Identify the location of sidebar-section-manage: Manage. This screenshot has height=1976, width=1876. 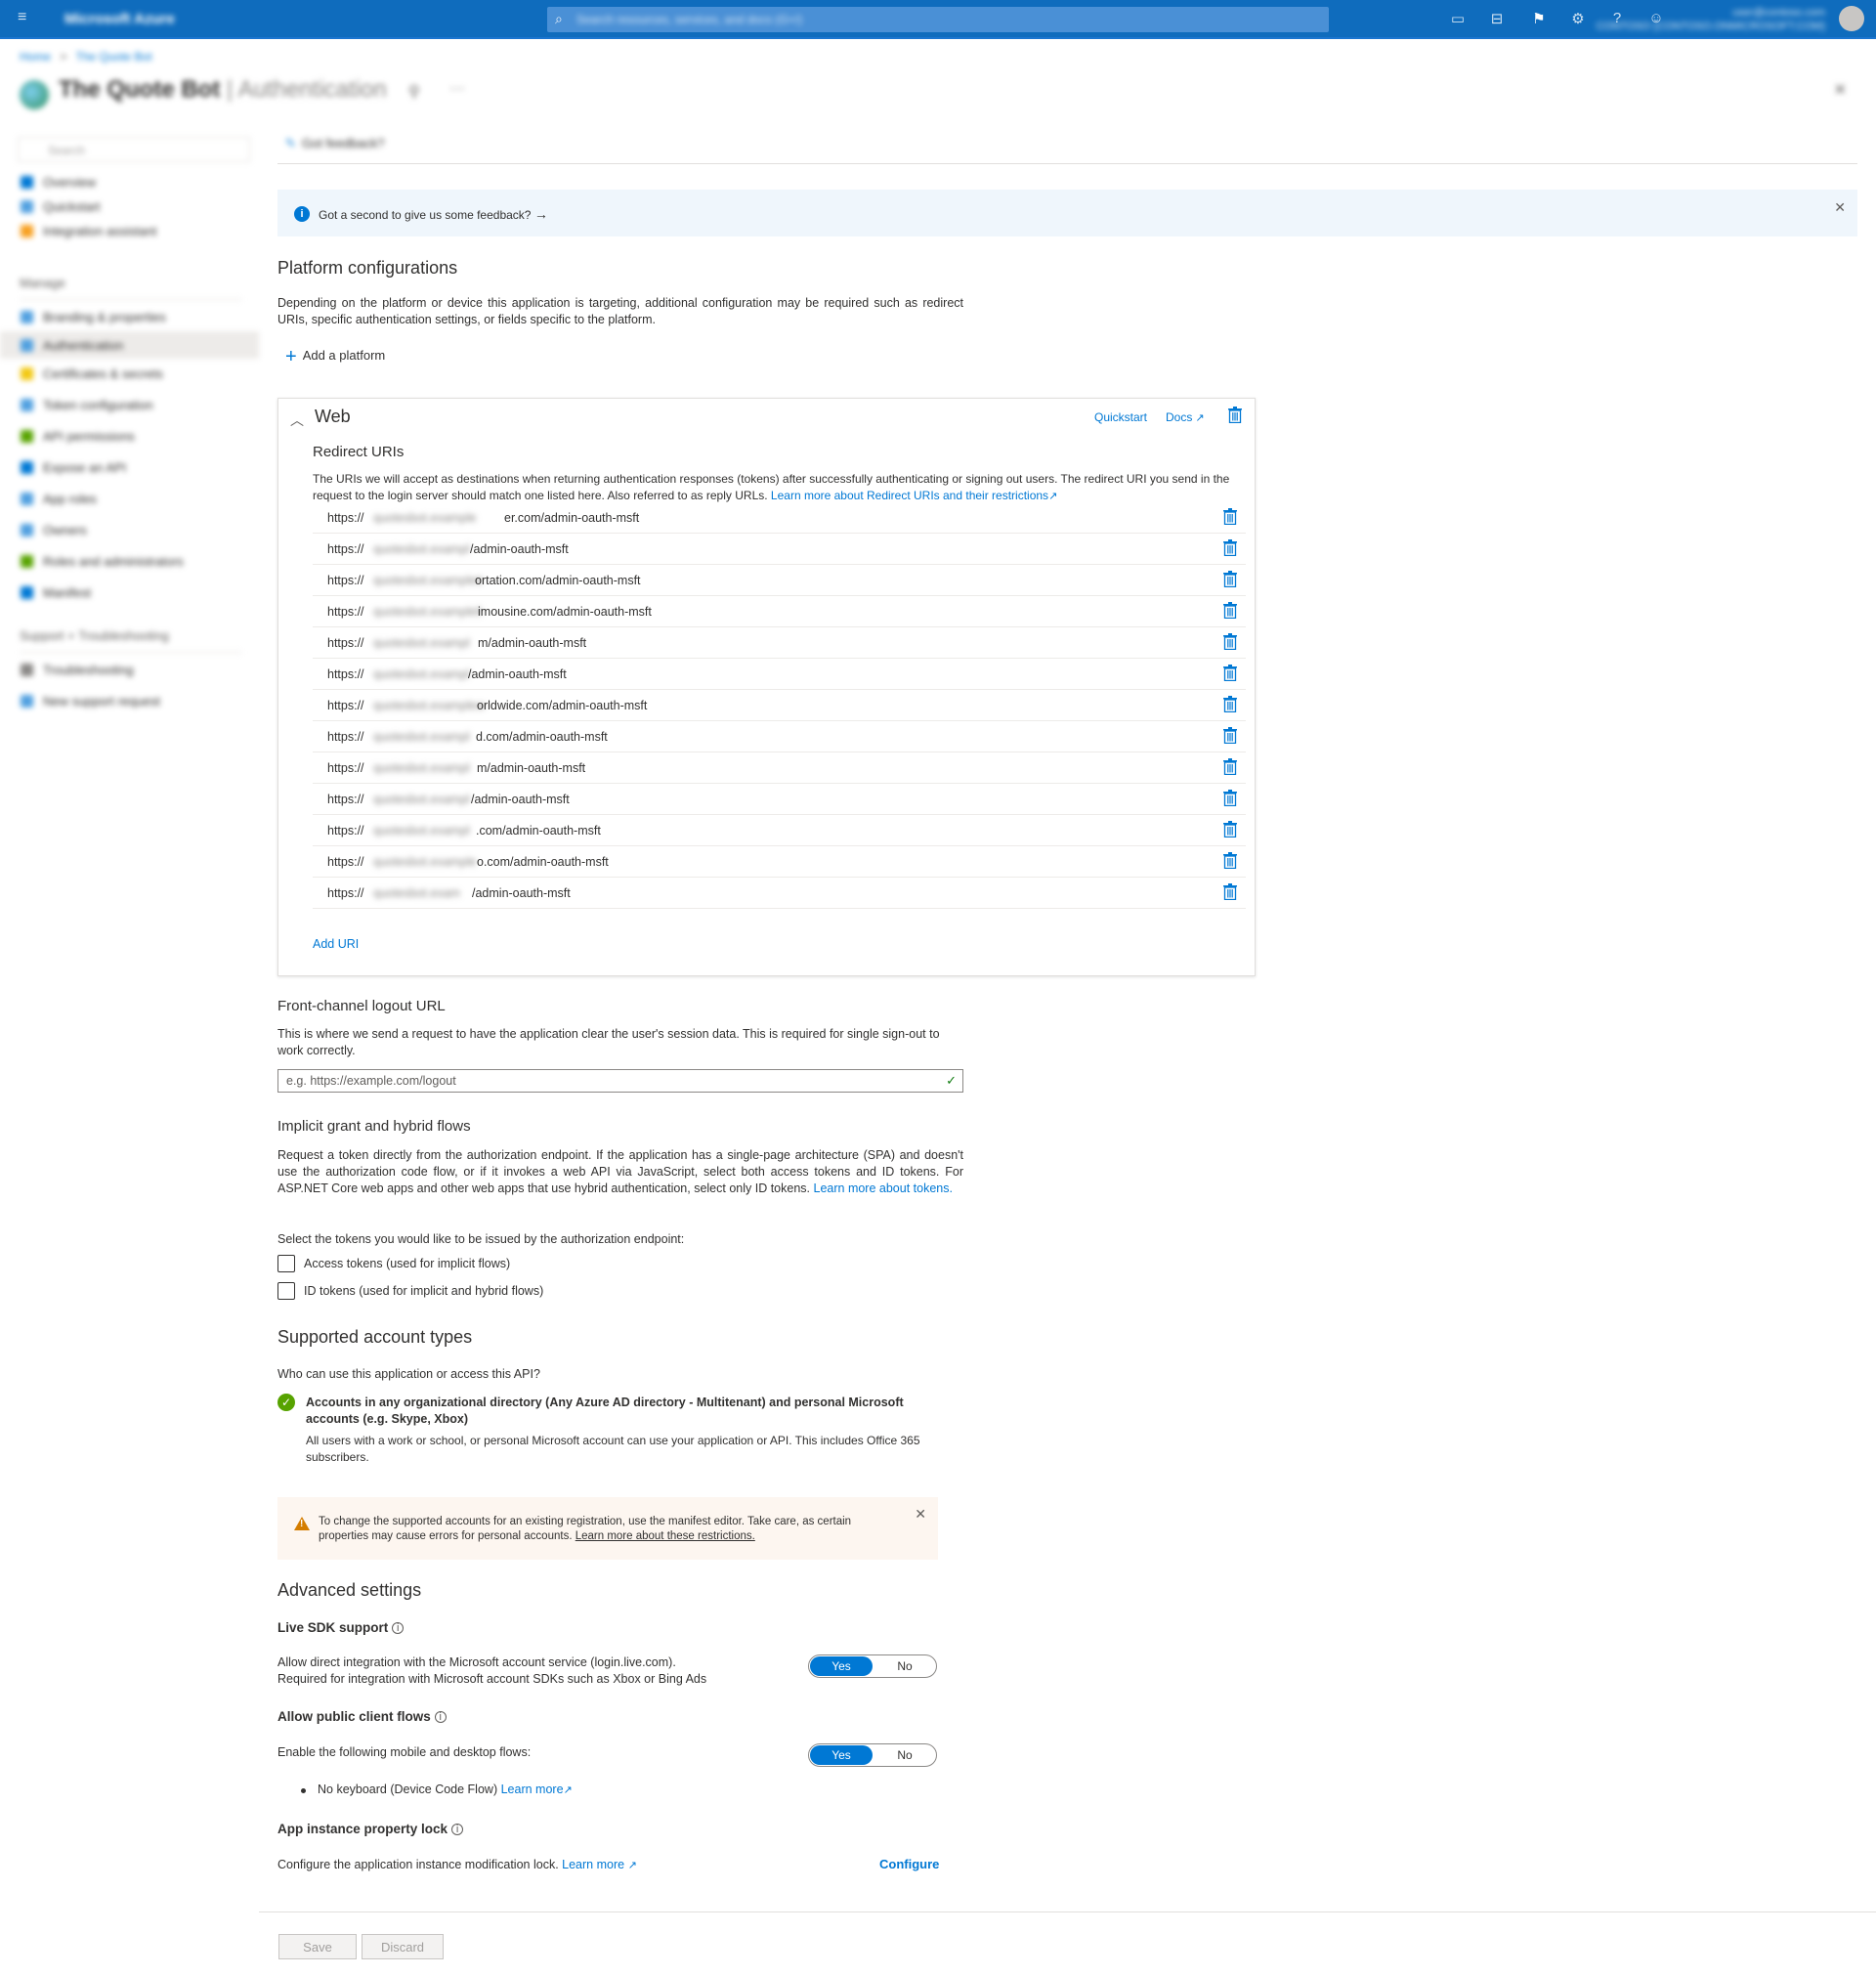
(42, 283).